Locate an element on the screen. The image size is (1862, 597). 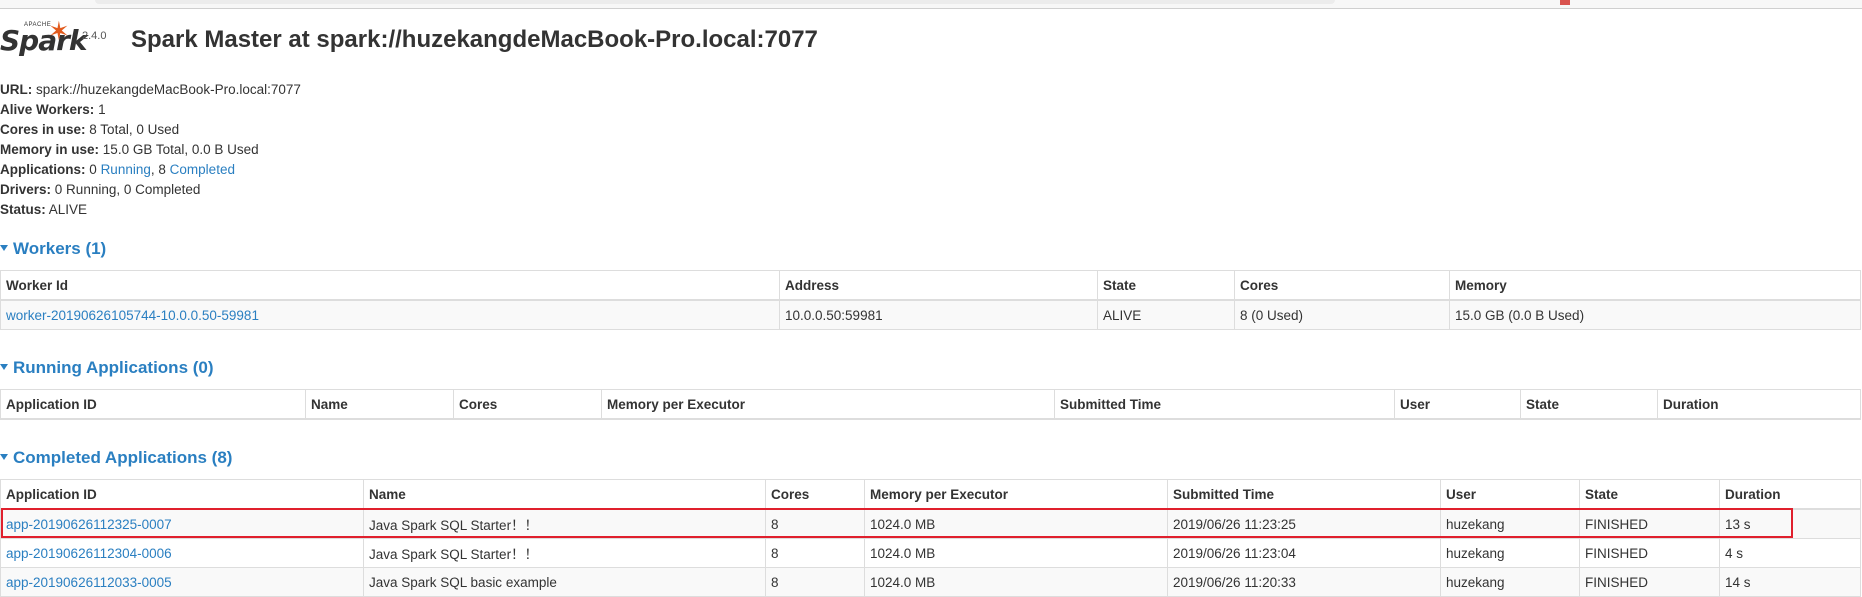
summary-label: Drivers: is located at coordinates (26, 189).